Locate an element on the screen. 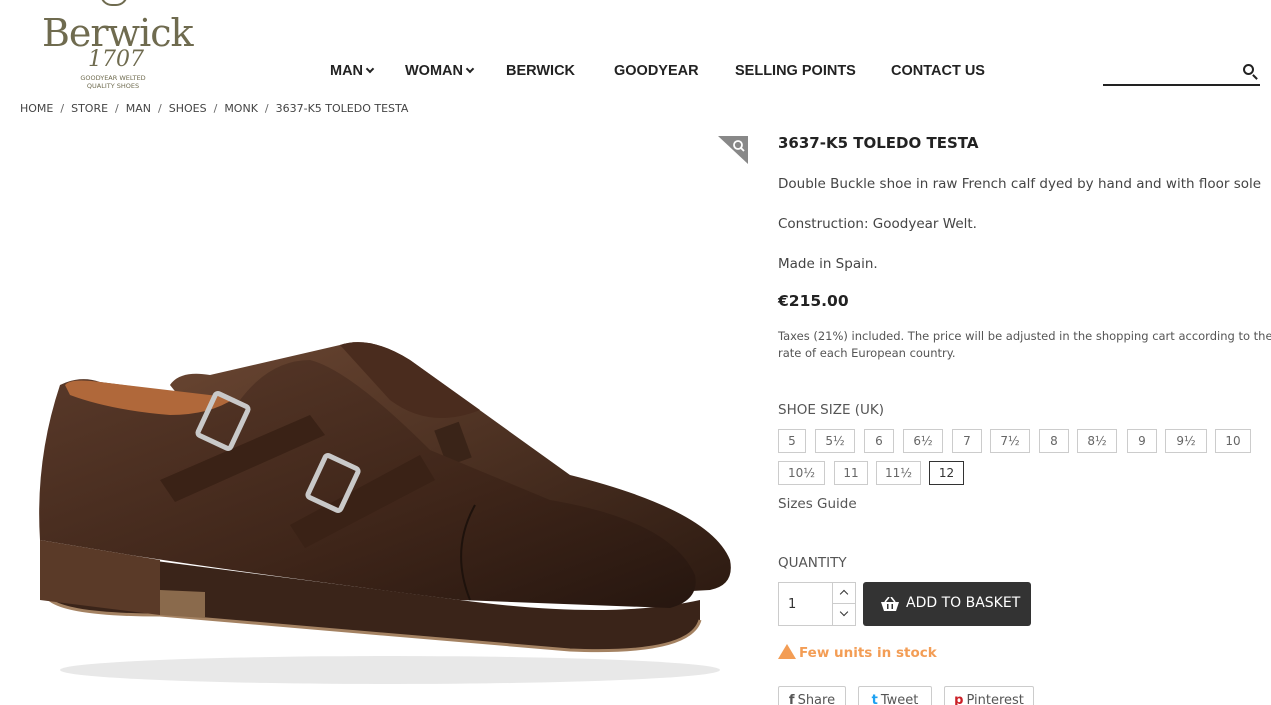  chevron-up-icon is located at coordinates (844, 594).